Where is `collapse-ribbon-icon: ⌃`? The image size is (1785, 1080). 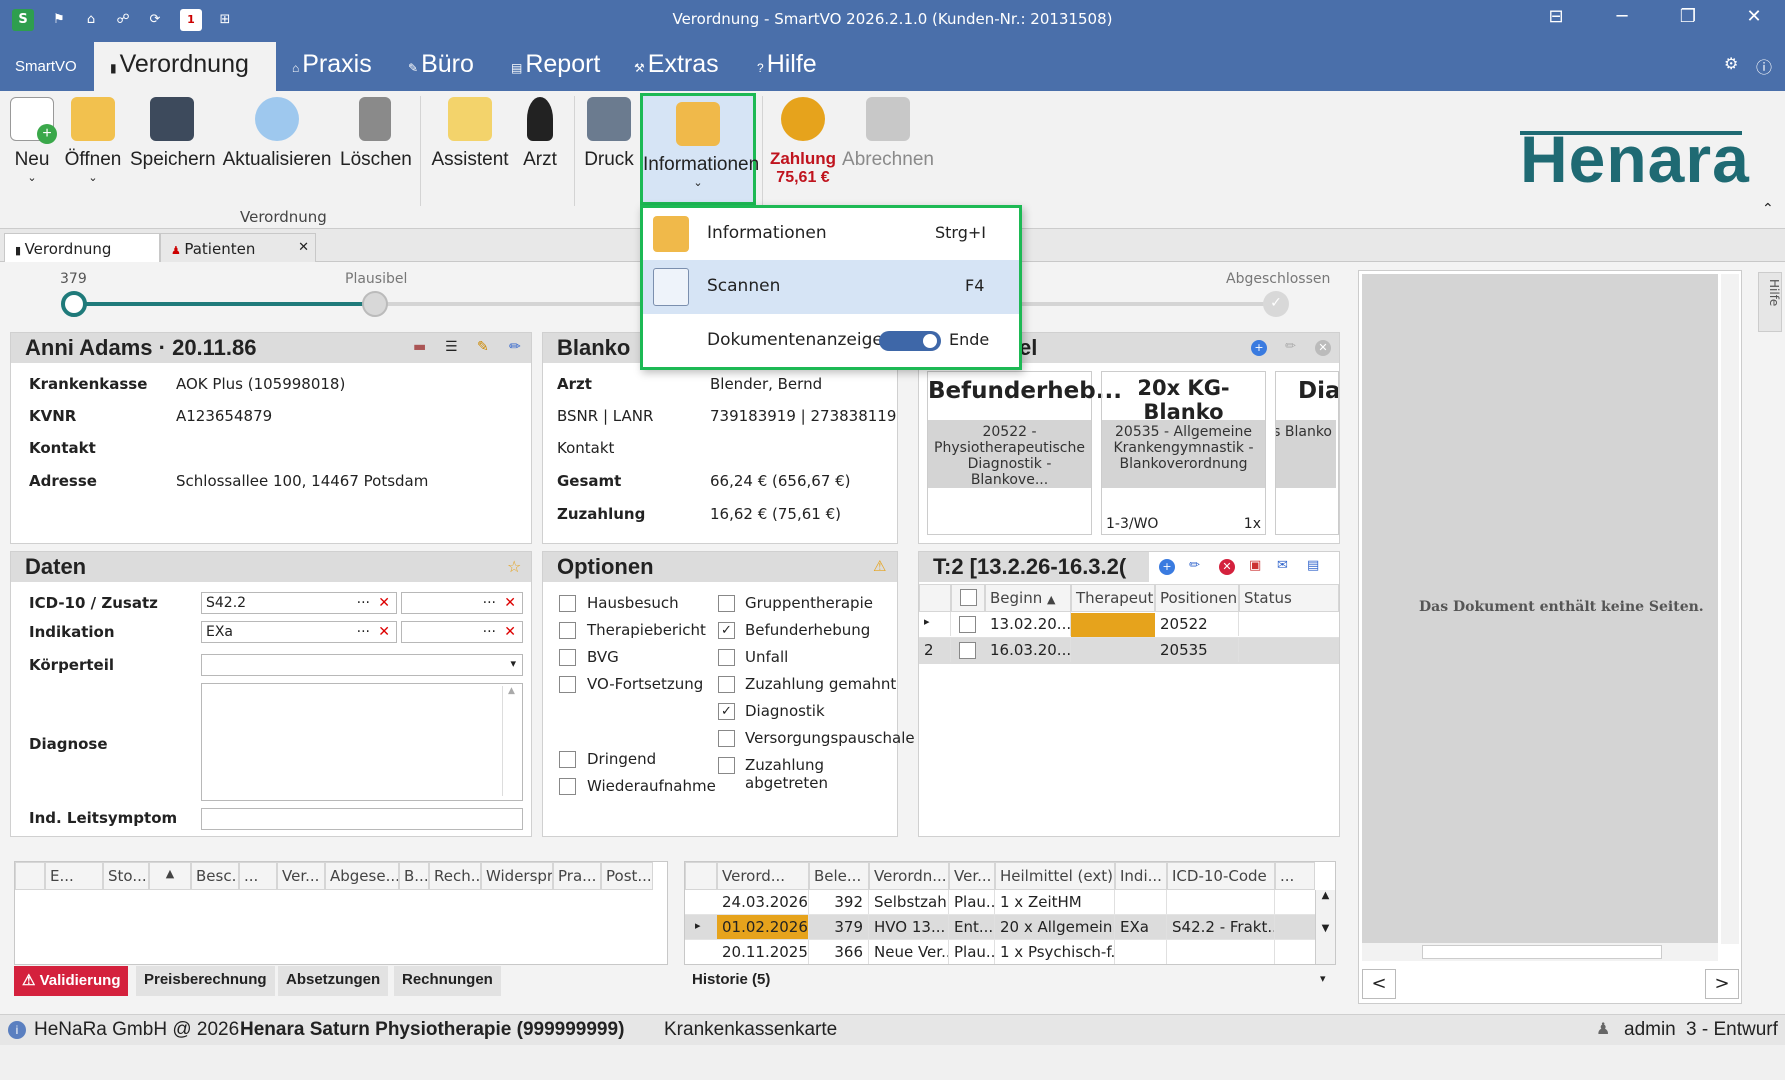 collapse-ribbon-icon: ⌃ is located at coordinates (1768, 209).